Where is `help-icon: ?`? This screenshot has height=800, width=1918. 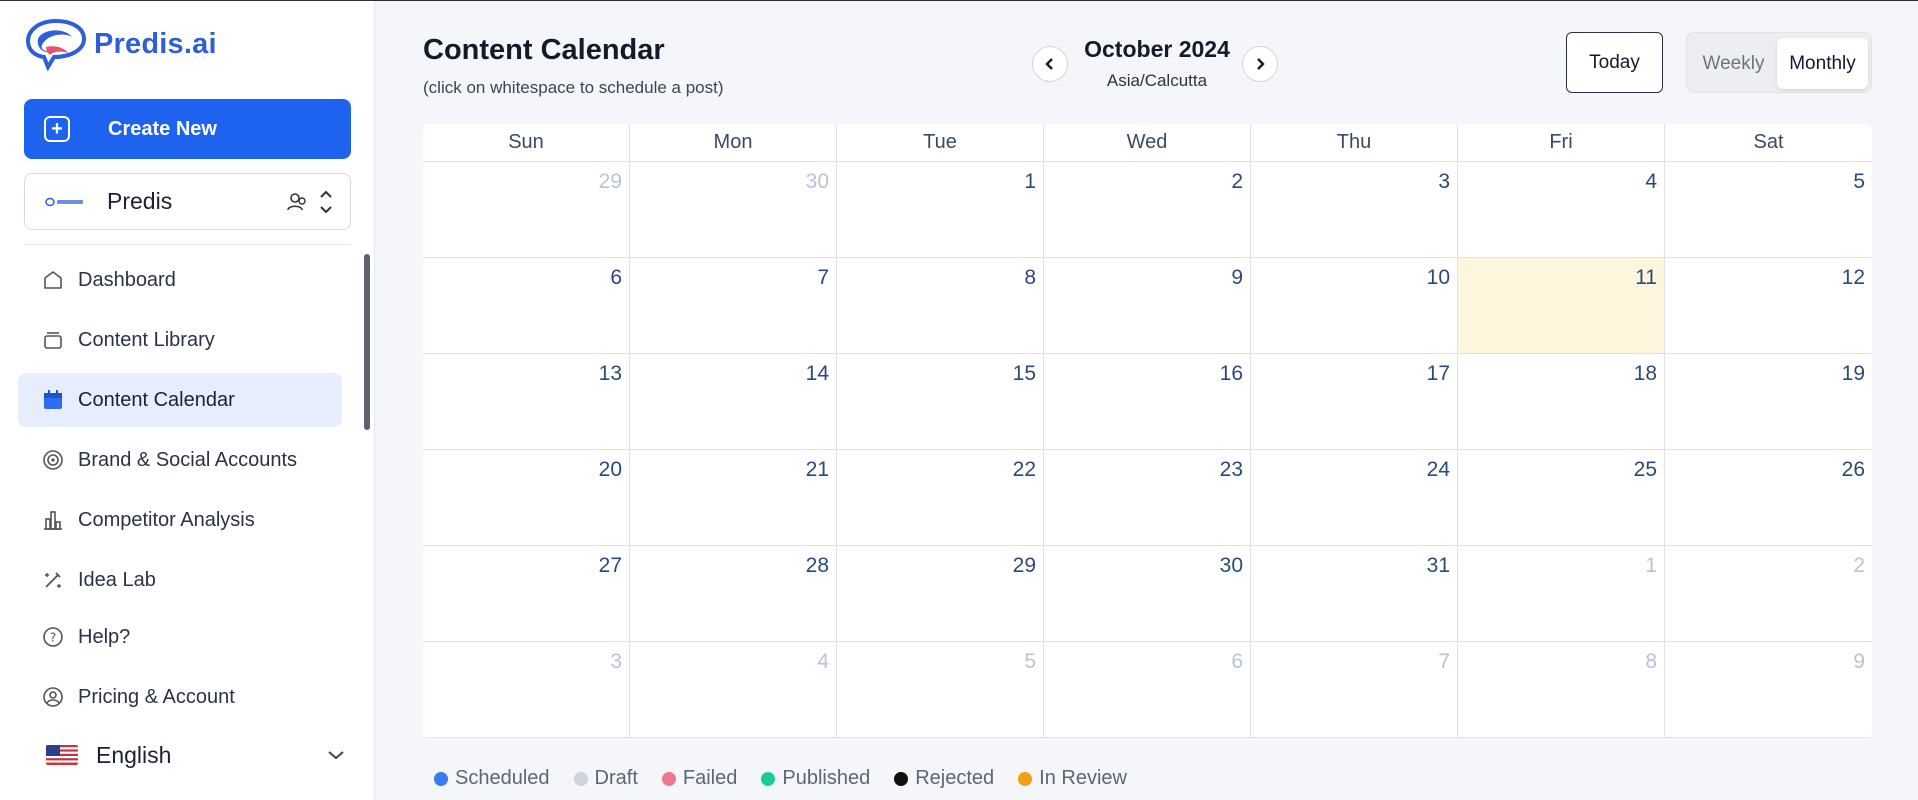 help-icon: ? is located at coordinates (53, 637).